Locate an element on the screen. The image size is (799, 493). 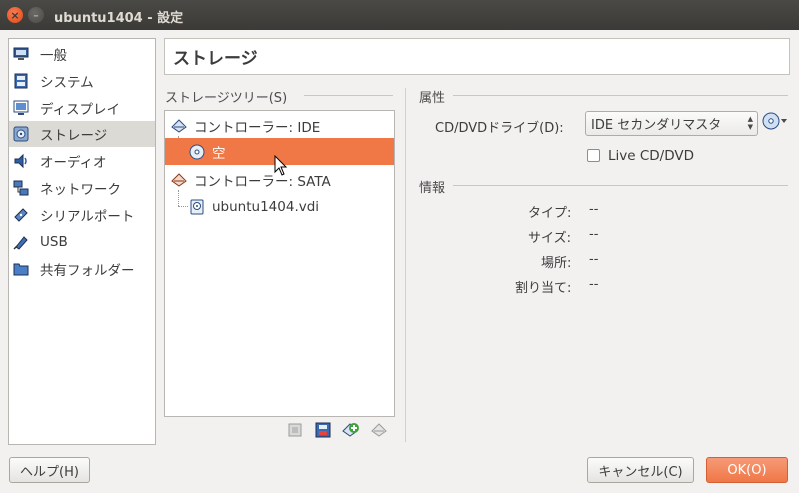
sidebar-item-system: システム is located at coordinates (82, 81).